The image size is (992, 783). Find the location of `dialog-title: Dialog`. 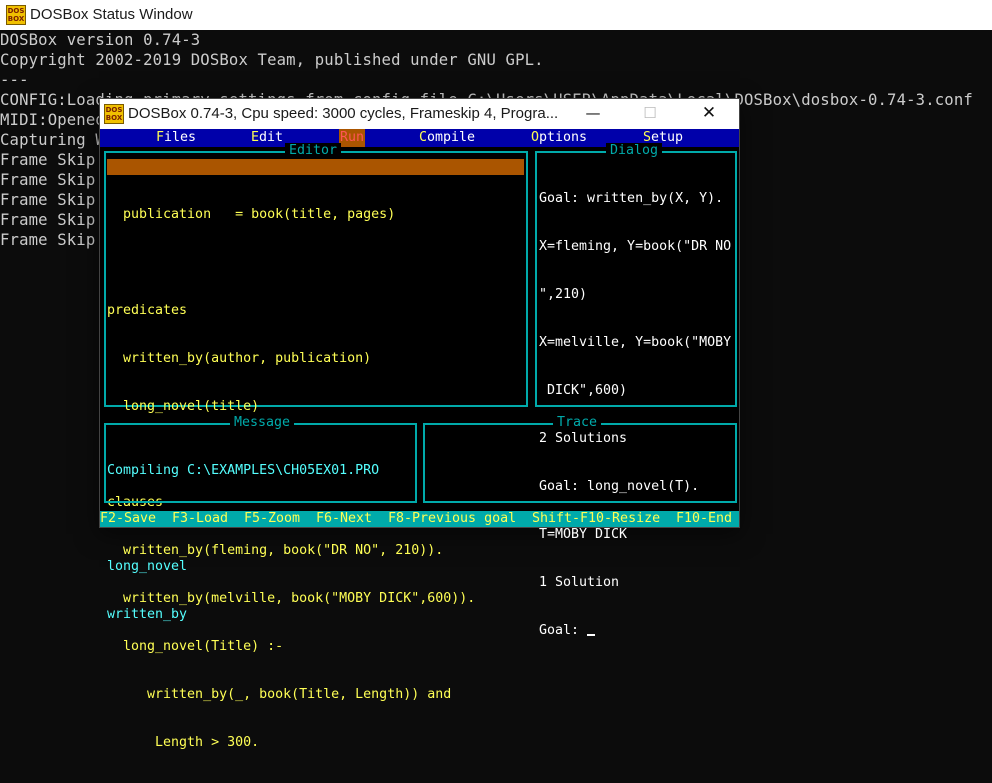

dialog-title: Dialog is located at coordinates (634, 151).